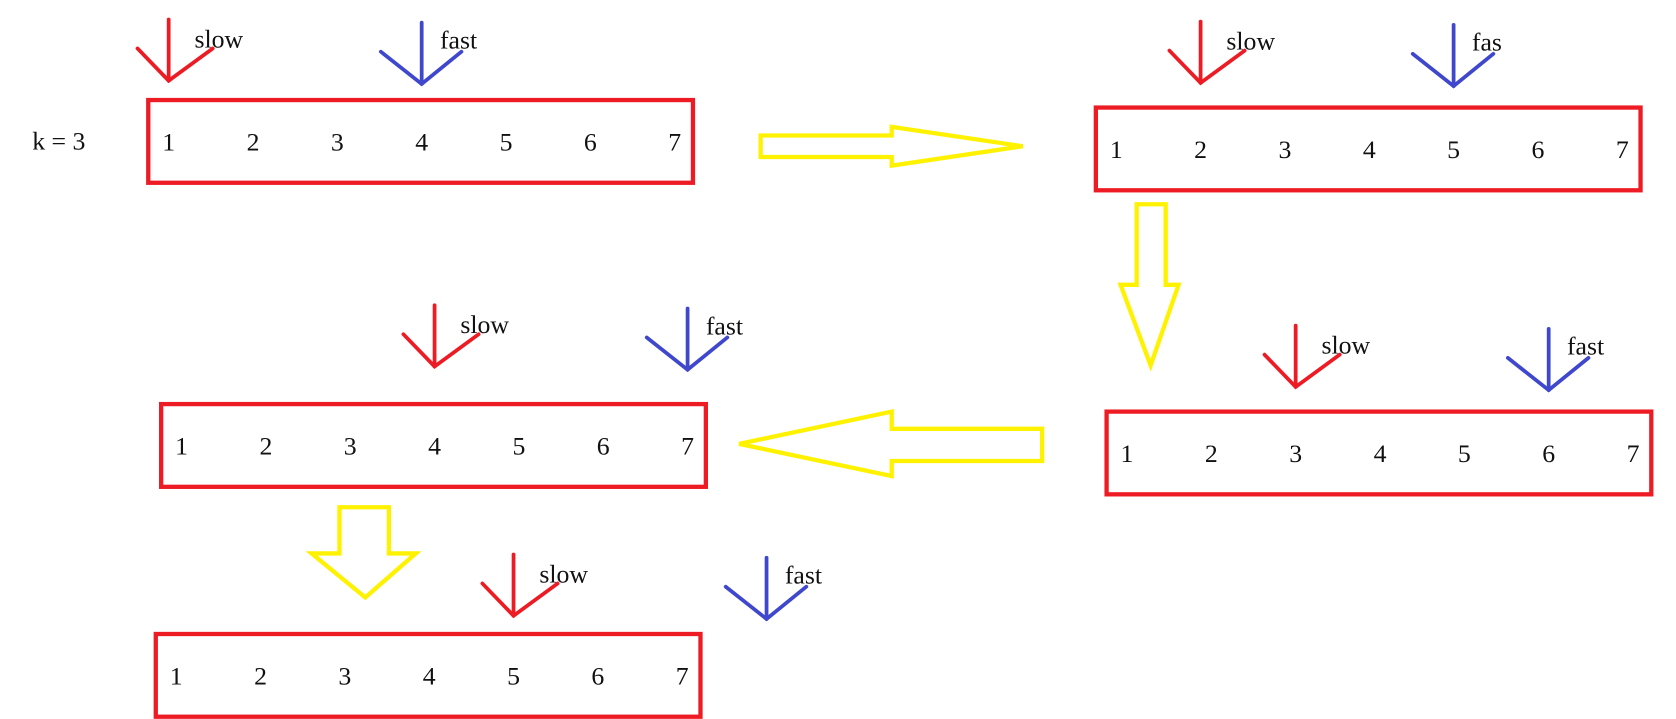 This screenshot has height=719, width=1676. Describe the element at coordinates (1379, 410) in the screenshot. I see `array-row-3: 1 2 3 4 5 6 7 slow fast` at that location.